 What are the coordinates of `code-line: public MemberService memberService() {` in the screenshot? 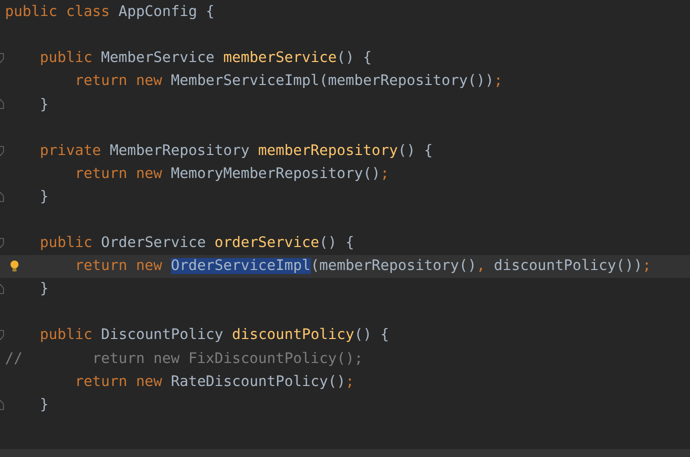 It's located at (206, 58).